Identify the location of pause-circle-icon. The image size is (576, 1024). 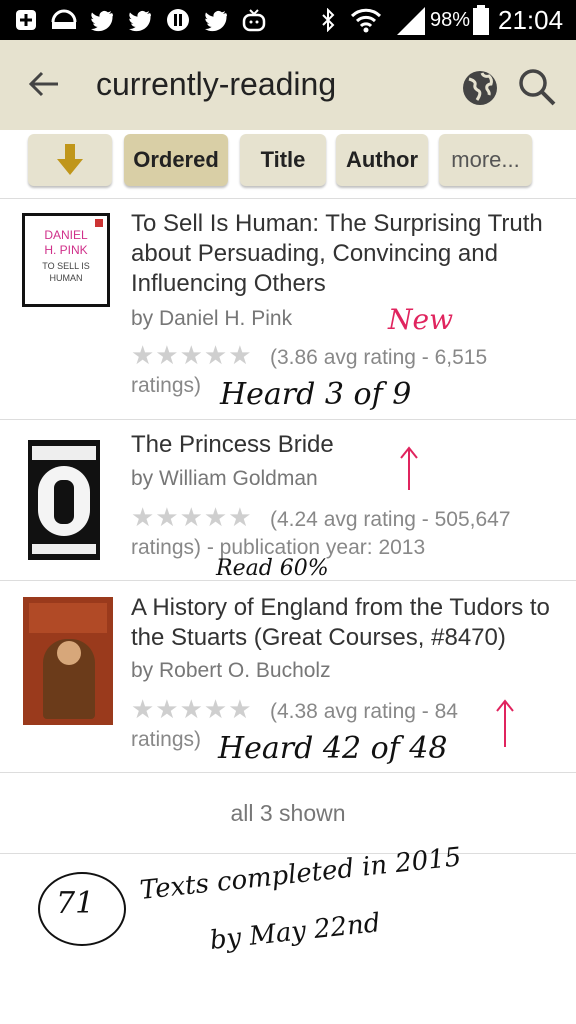
(178, 20).